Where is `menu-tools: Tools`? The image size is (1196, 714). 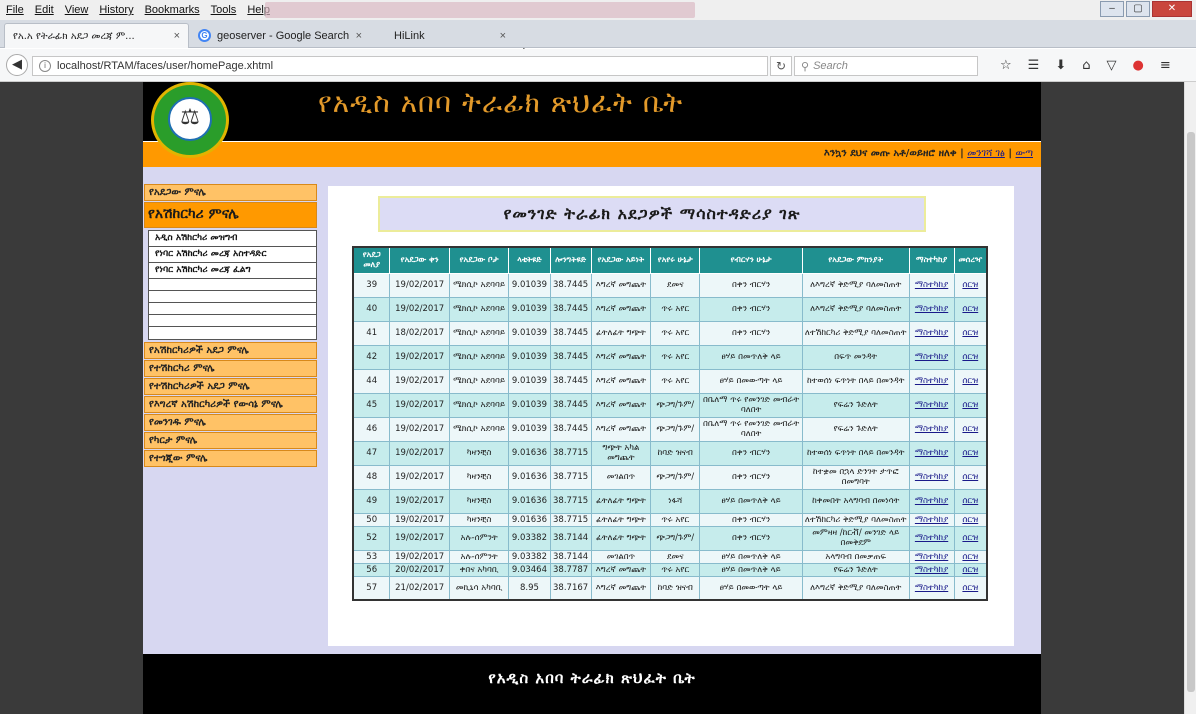
menu-tools: Tools is located at coordinates (224, 10).